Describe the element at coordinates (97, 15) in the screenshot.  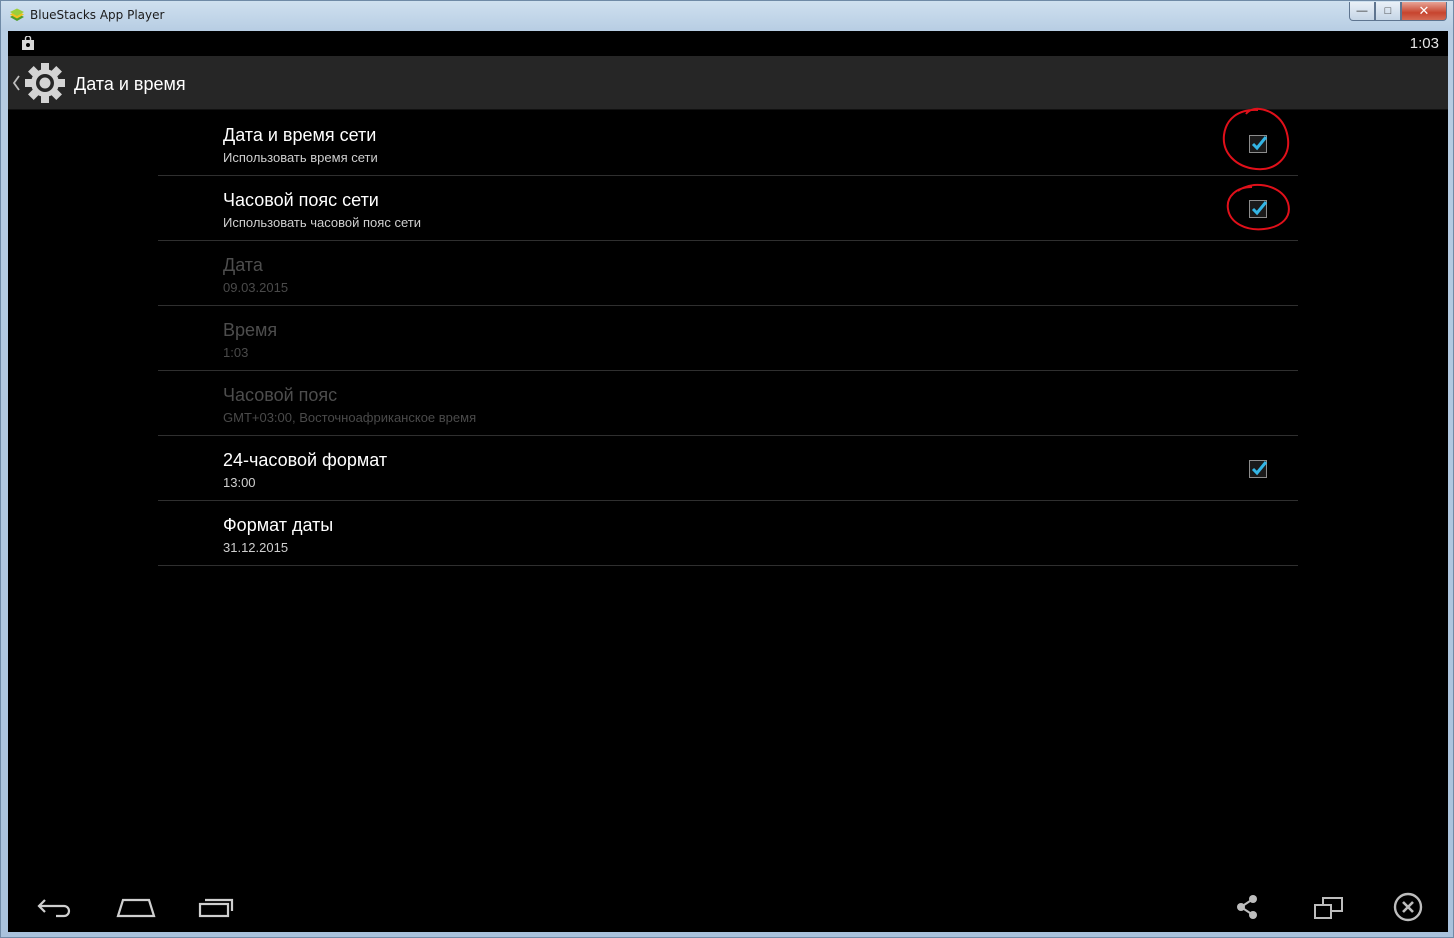
I see `window-title: BlueStacks App Player` at that location.